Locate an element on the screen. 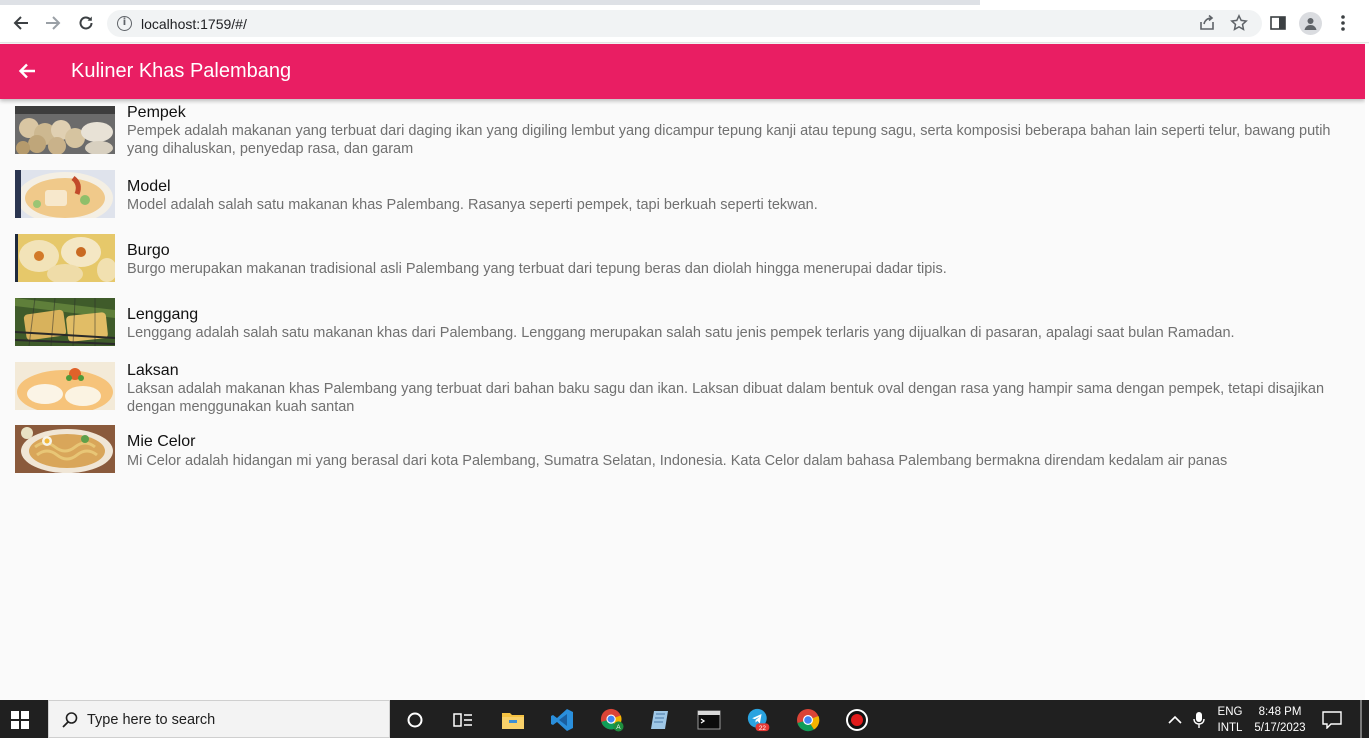  browser-toolbar: i localhost:1759/#/ is located at coordinates (684, 21).